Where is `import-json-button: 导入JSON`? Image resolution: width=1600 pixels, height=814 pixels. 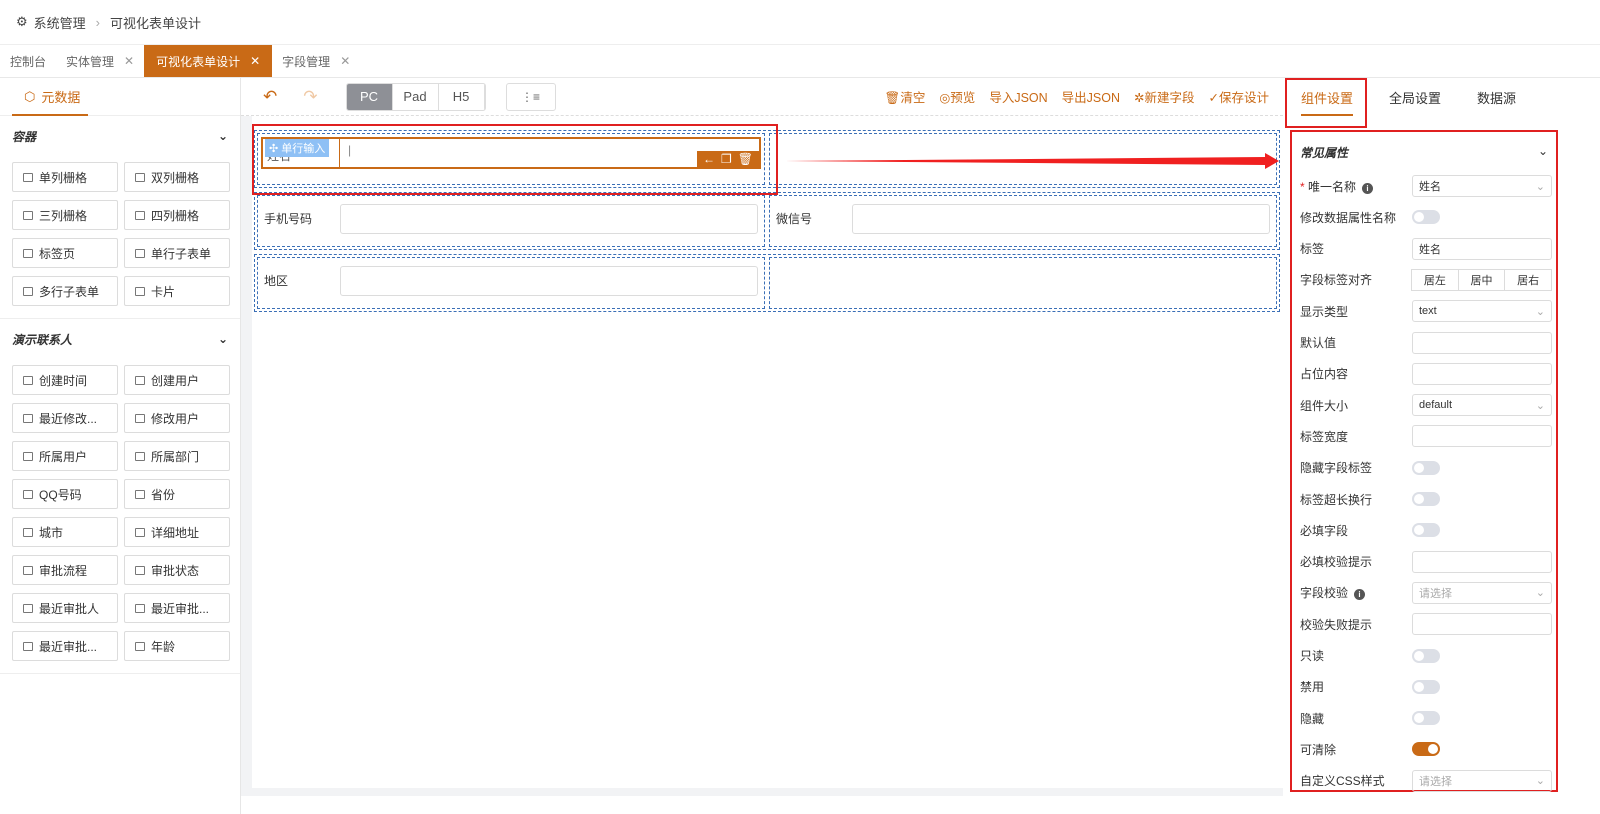
import-json-button: 导入JSON is located at coordinates (1018, 96).